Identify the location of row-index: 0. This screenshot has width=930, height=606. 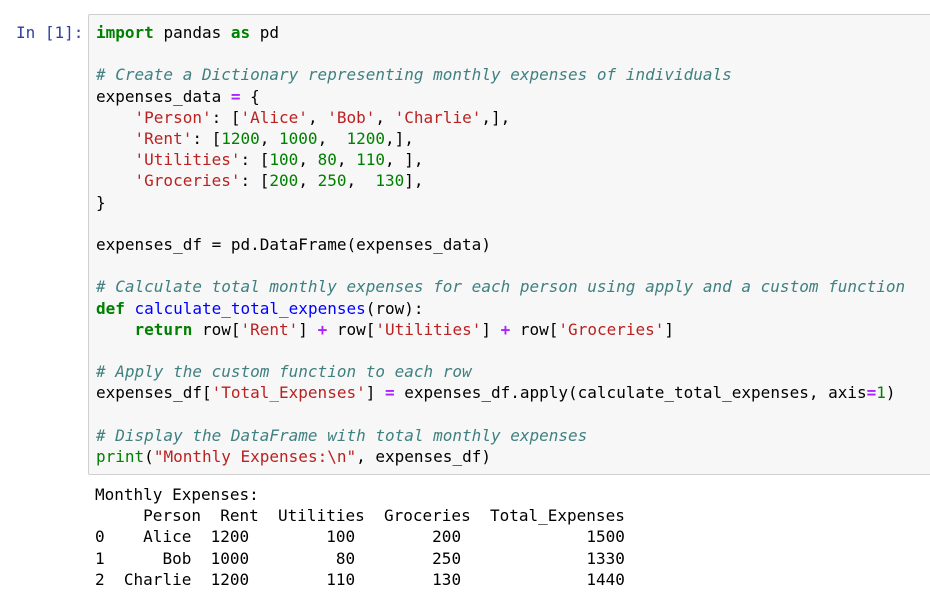
(100, 537).